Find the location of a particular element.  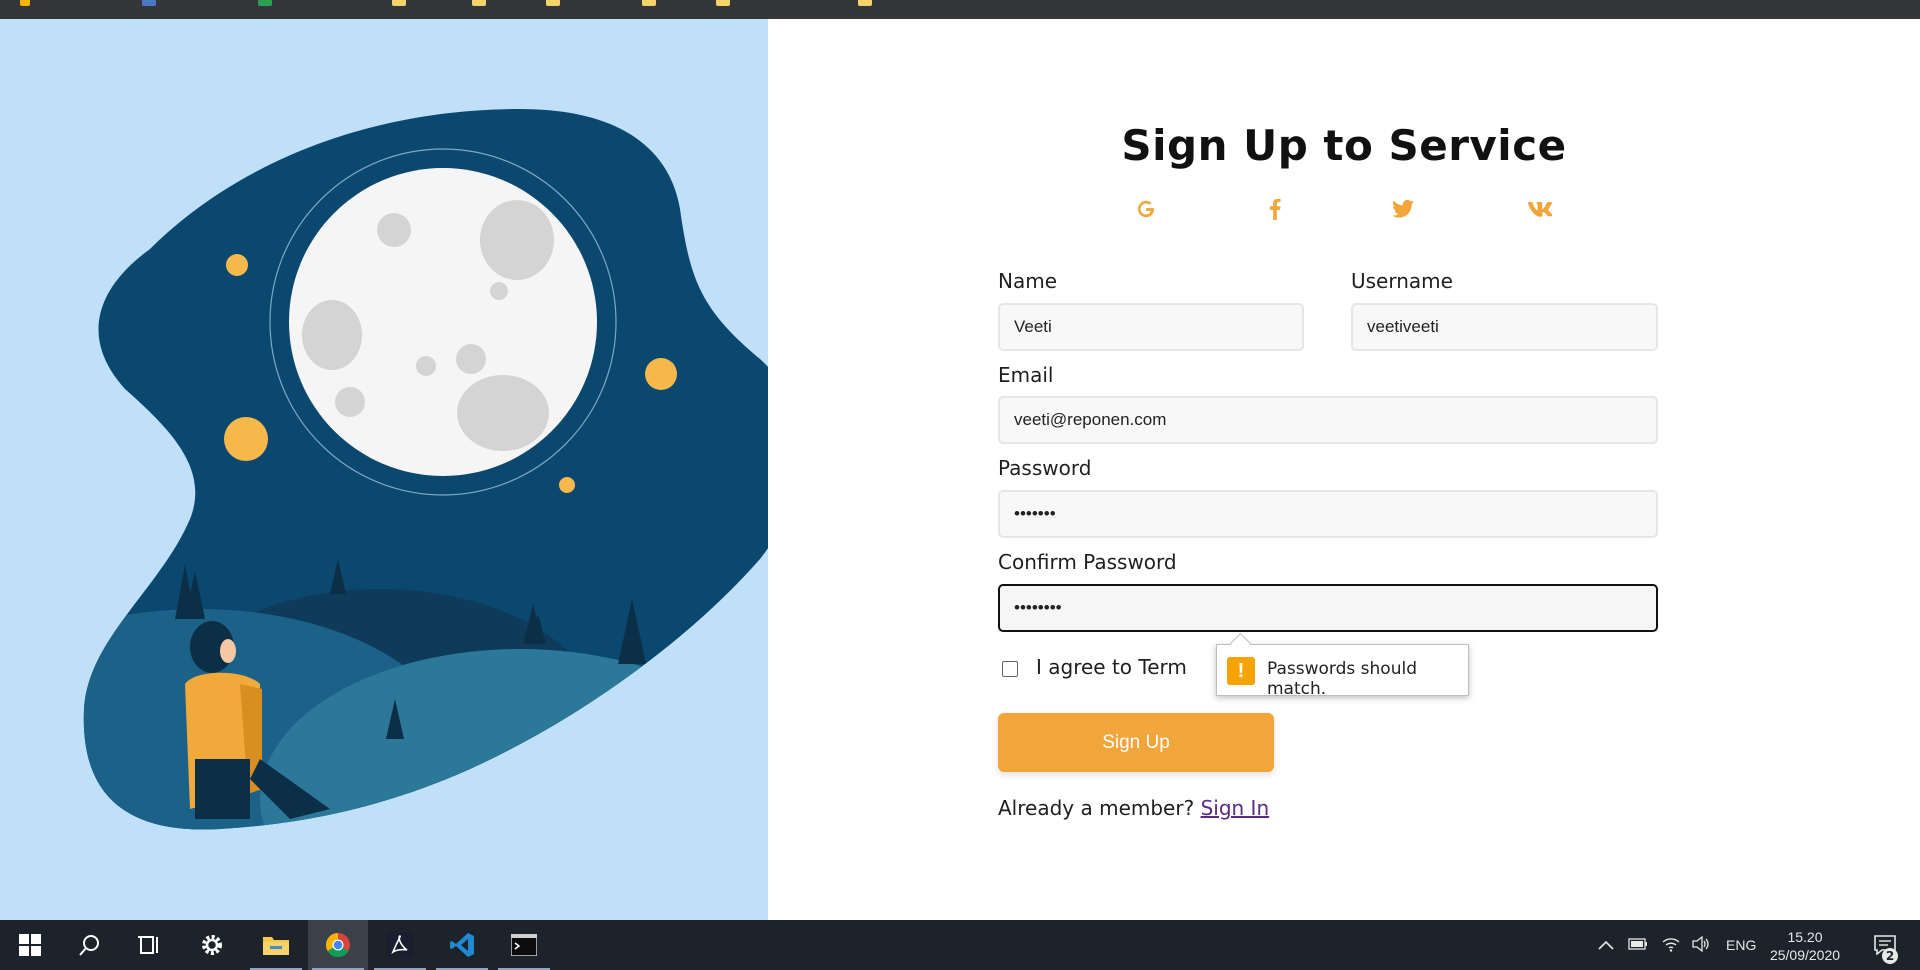

system-tray: ENG is located at coordinates (1677, 945).